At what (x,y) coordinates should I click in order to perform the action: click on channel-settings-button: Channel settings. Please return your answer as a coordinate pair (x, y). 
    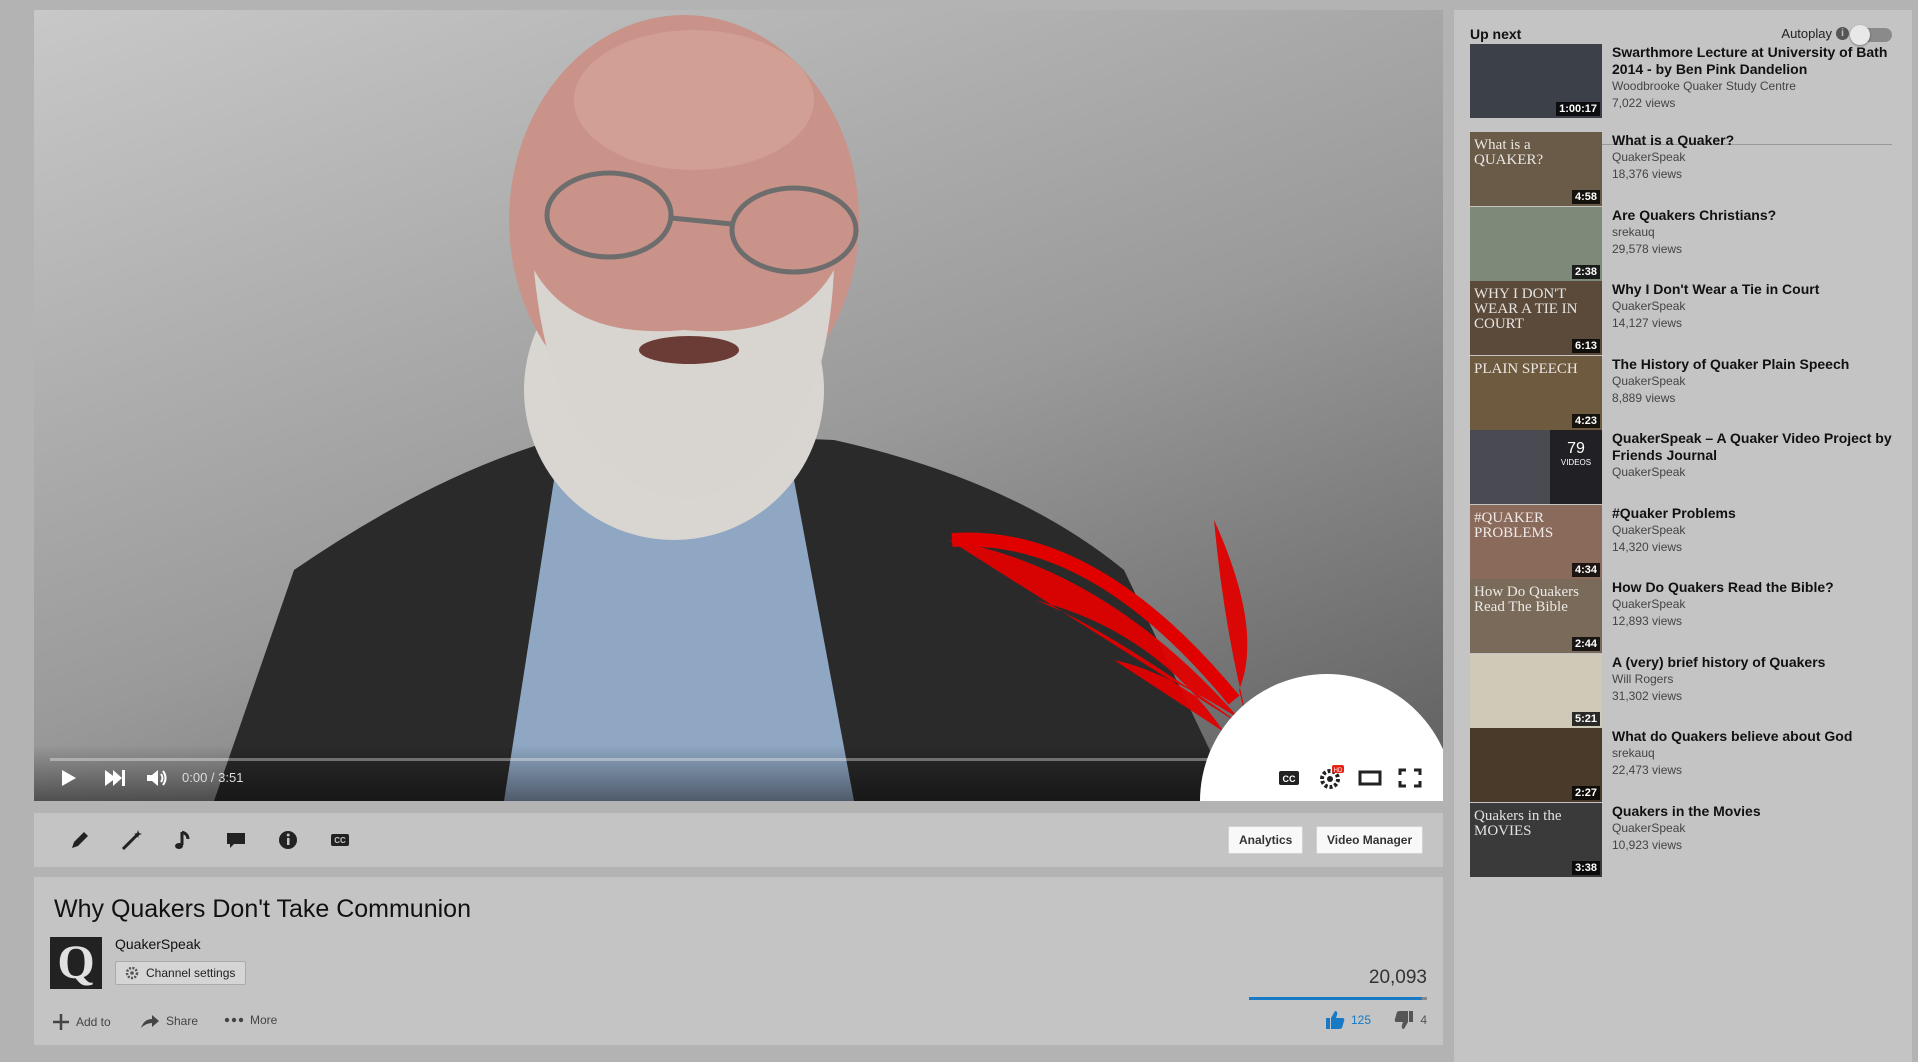
    Looking at the image, I should click on (181, 973).